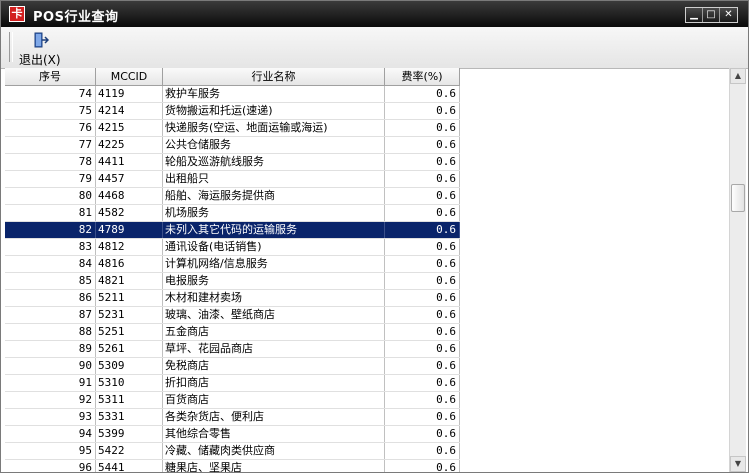 The image size is (749, 473). I want to click on close-icon: ✕, so click(728, 14).